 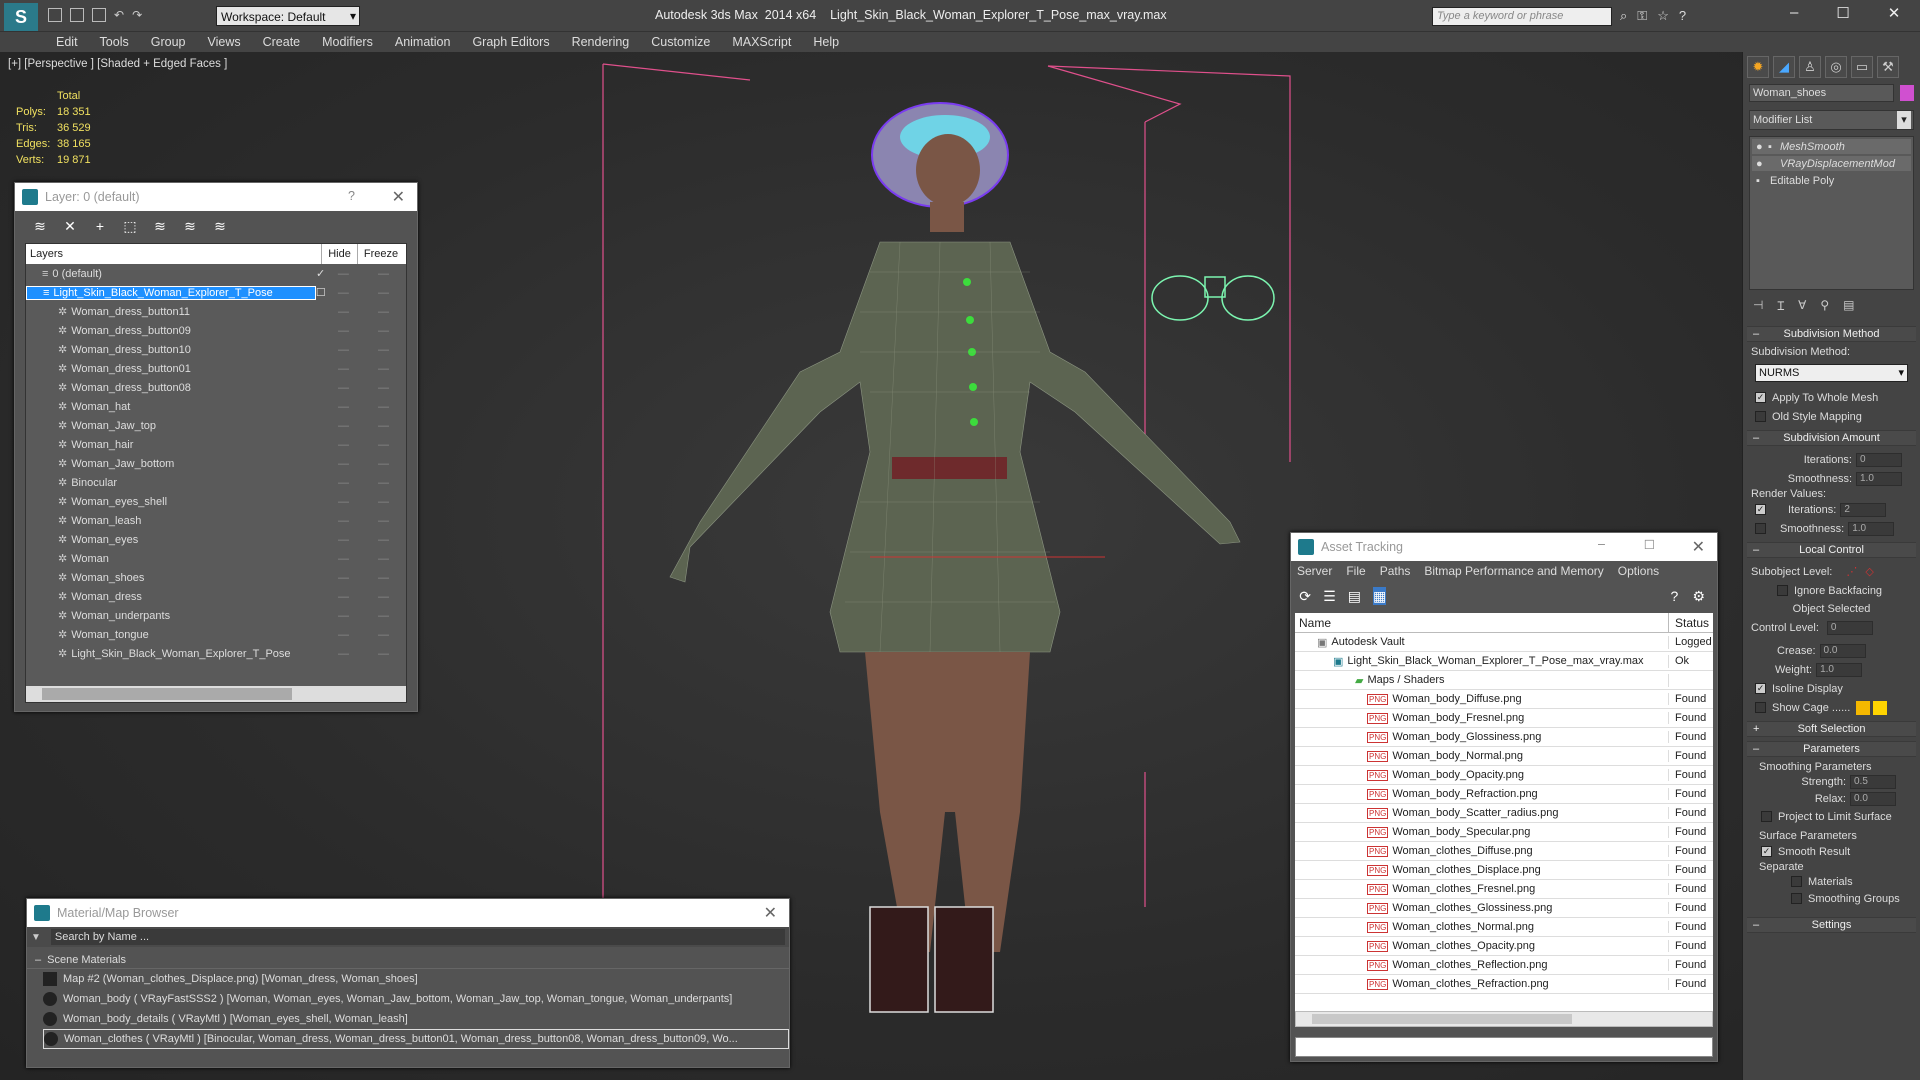 I want to click on table-view-icon: ▦, so click(x=1380, y=596).